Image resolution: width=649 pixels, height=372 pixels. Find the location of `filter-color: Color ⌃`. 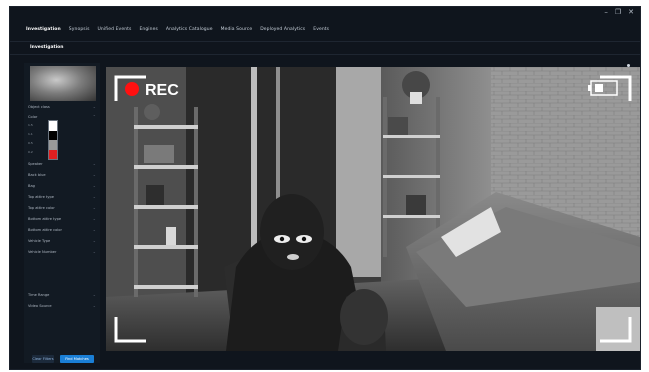

filter-color: Color ⌃ is located at coordinates (62, 117).